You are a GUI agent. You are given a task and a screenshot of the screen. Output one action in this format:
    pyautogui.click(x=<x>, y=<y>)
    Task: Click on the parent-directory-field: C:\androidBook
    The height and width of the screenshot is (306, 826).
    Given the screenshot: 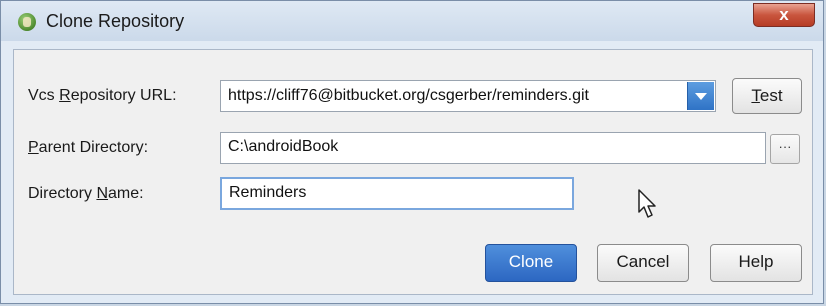 What is the action you would take?
    pyautogui.click(x=493, y=148)
    